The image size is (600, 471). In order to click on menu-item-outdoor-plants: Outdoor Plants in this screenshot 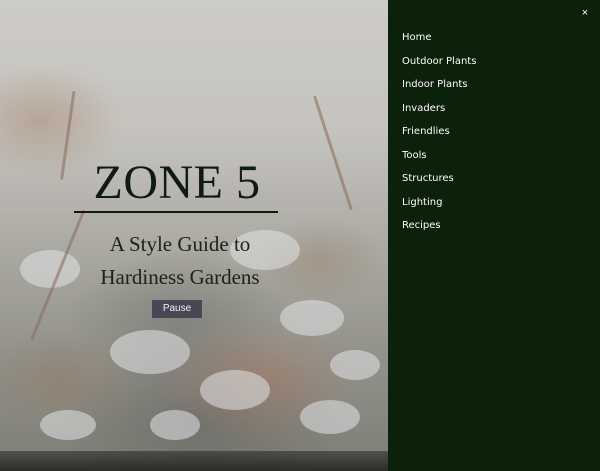, I will do `click(439, 66)`.